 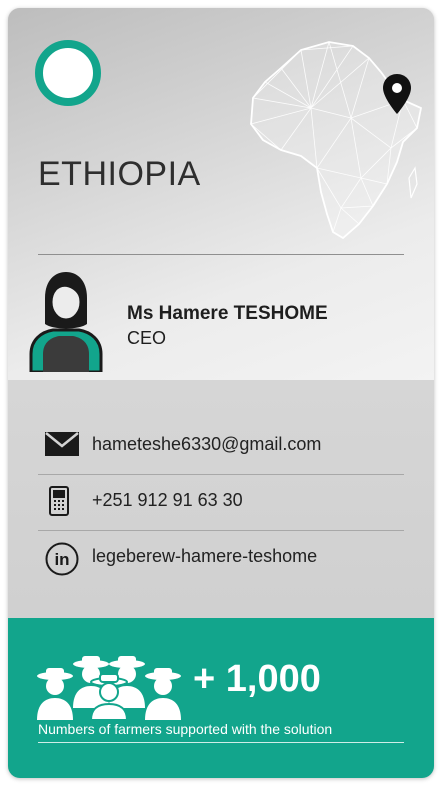 I want to click on farmers-group-icon, so click(x=109, y=688).